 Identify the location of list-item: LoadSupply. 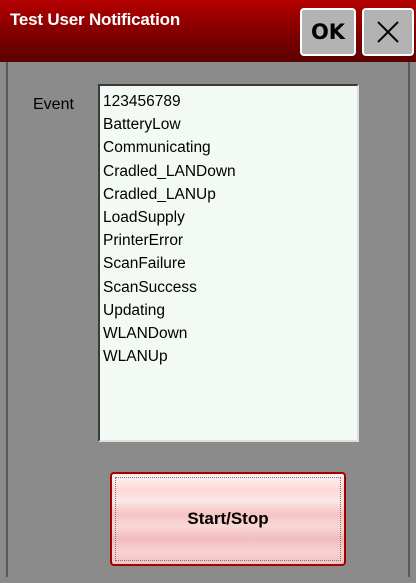
(230, 217).